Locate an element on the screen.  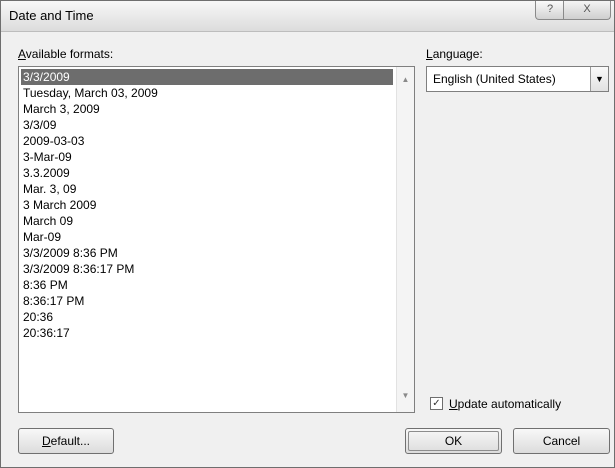
format-list-item: 3/3/2009 is located at coordinates (207, 77).